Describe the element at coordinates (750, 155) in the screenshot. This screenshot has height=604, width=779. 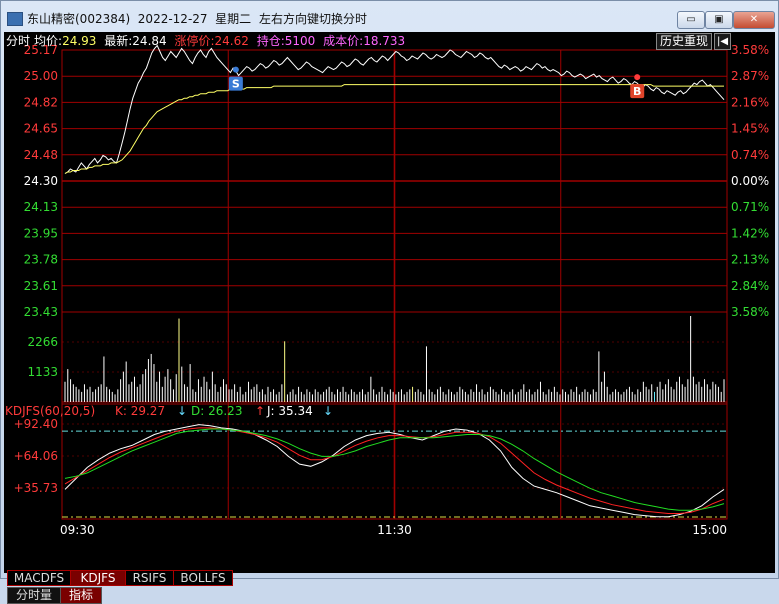
I see `pct-tick-label: 0.74%` at that location.